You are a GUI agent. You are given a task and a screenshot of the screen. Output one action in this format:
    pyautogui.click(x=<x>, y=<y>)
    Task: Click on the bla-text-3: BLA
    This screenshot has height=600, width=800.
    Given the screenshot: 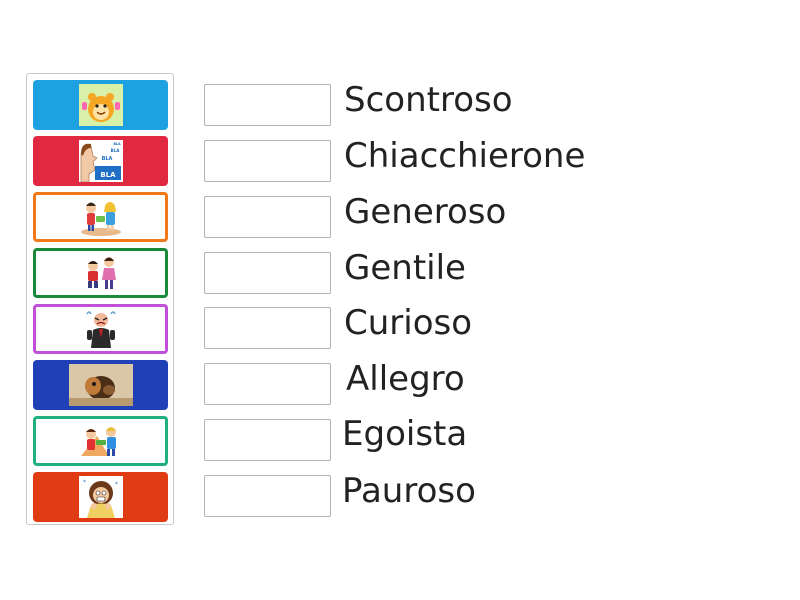 What is the action you would take?
    pyautogui.click(x=115, y=150)
    